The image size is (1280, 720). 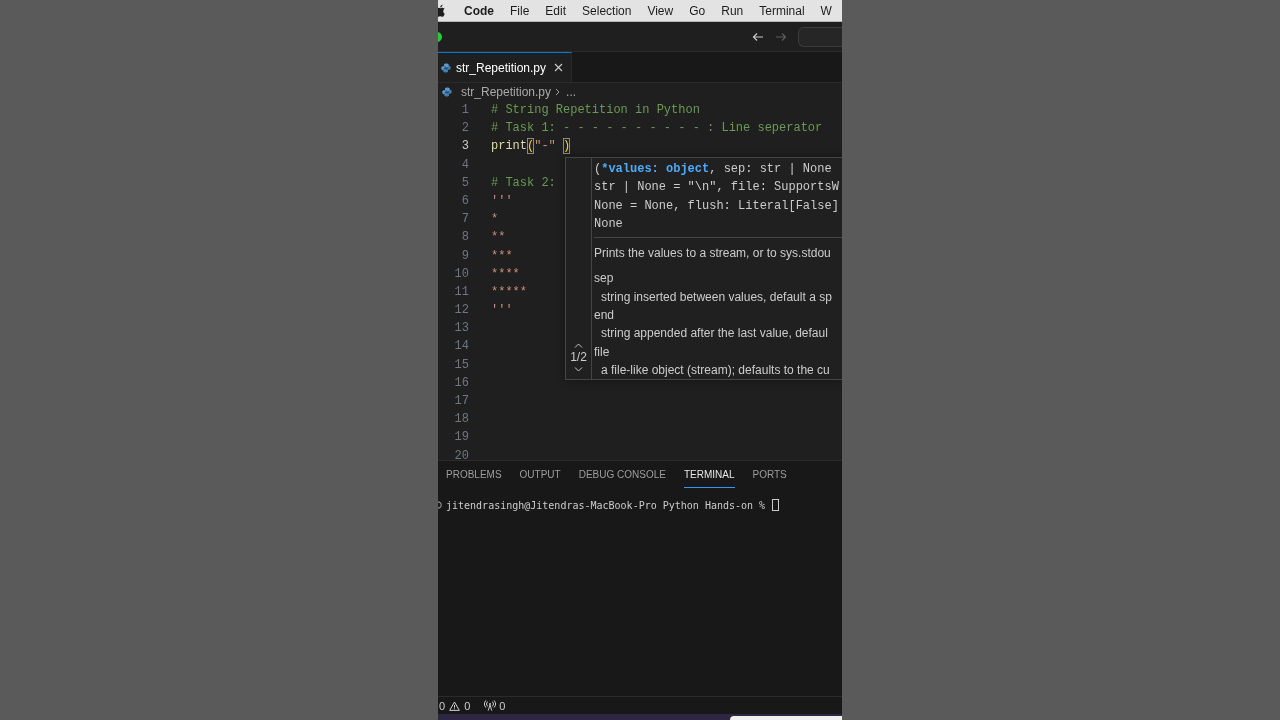 What do you see at coordinates (464, 256) in the screenshot?
I see `line-number: 9` at bounding box center [464, 256].